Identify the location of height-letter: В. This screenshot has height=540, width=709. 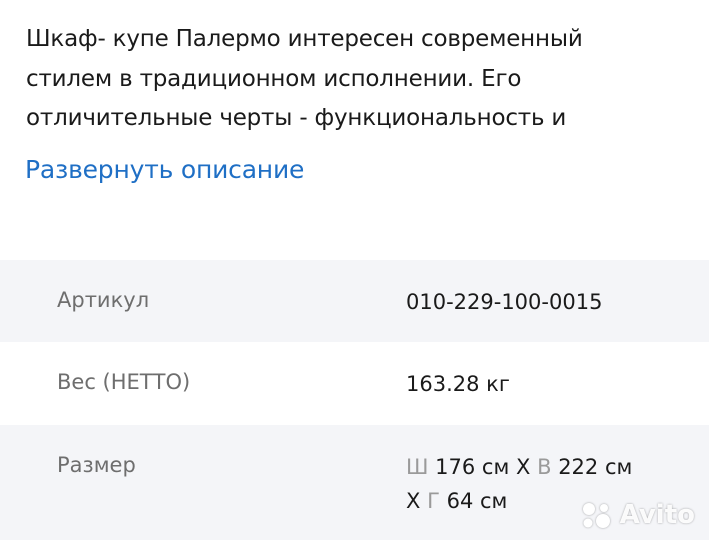
(544, 467).